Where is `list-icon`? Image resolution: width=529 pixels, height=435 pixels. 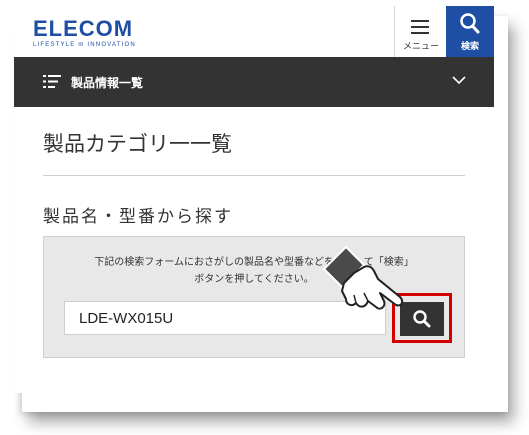 list-icon is located at coordinates (52, 81).